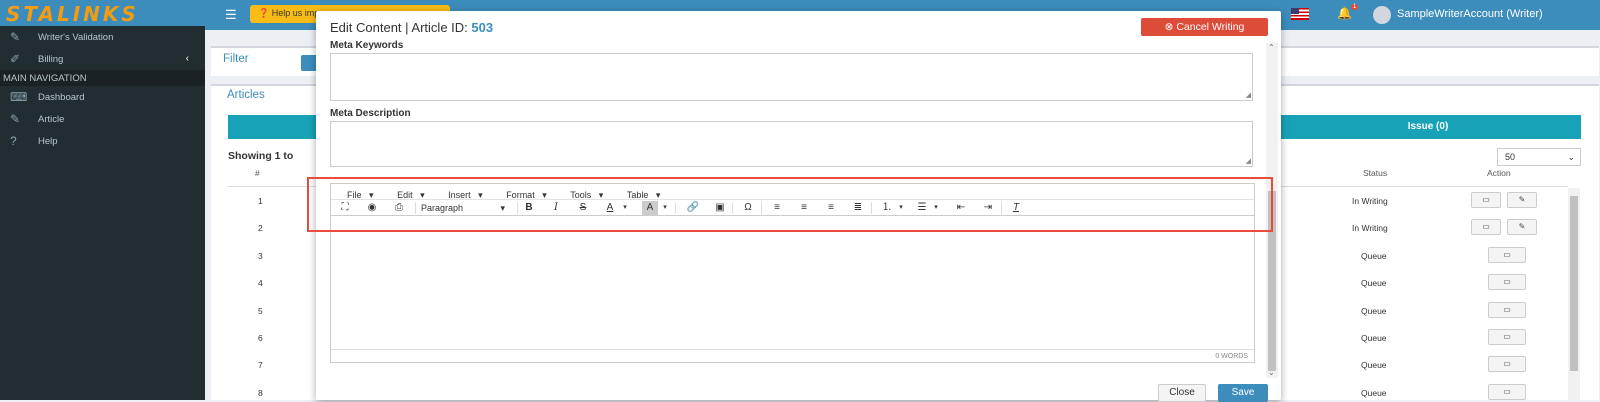  I want to click on avatar, so click(1382, 15).